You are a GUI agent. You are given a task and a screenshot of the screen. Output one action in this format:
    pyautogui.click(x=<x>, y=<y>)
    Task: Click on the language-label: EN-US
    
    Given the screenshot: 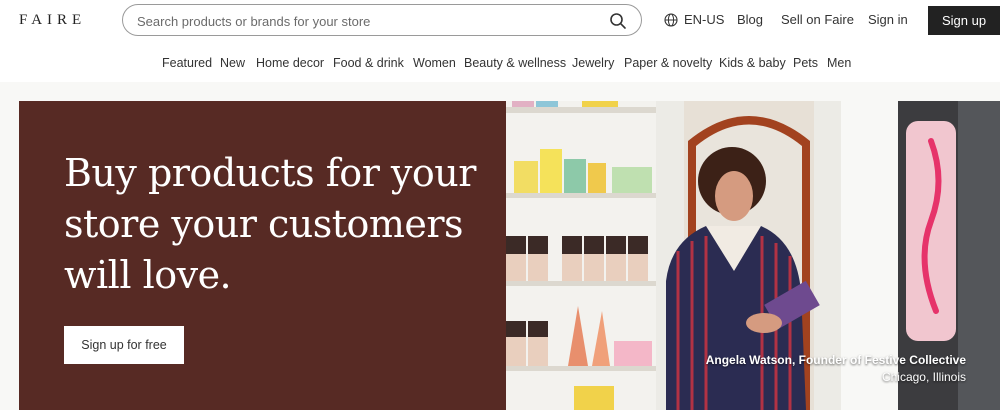 What is the action you would take?
    pyautogui.click(x=704, y=19)
    